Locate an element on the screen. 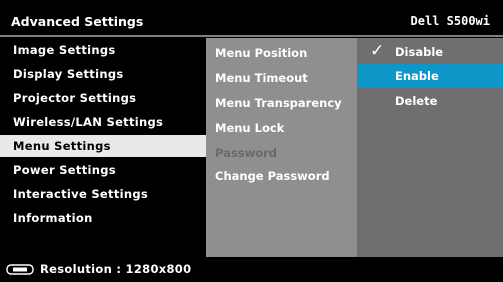 The width and height of the screenshot is (503, 282). header-bar: Advanced Settings Dell S500wi is located at coordinates (251, 21).